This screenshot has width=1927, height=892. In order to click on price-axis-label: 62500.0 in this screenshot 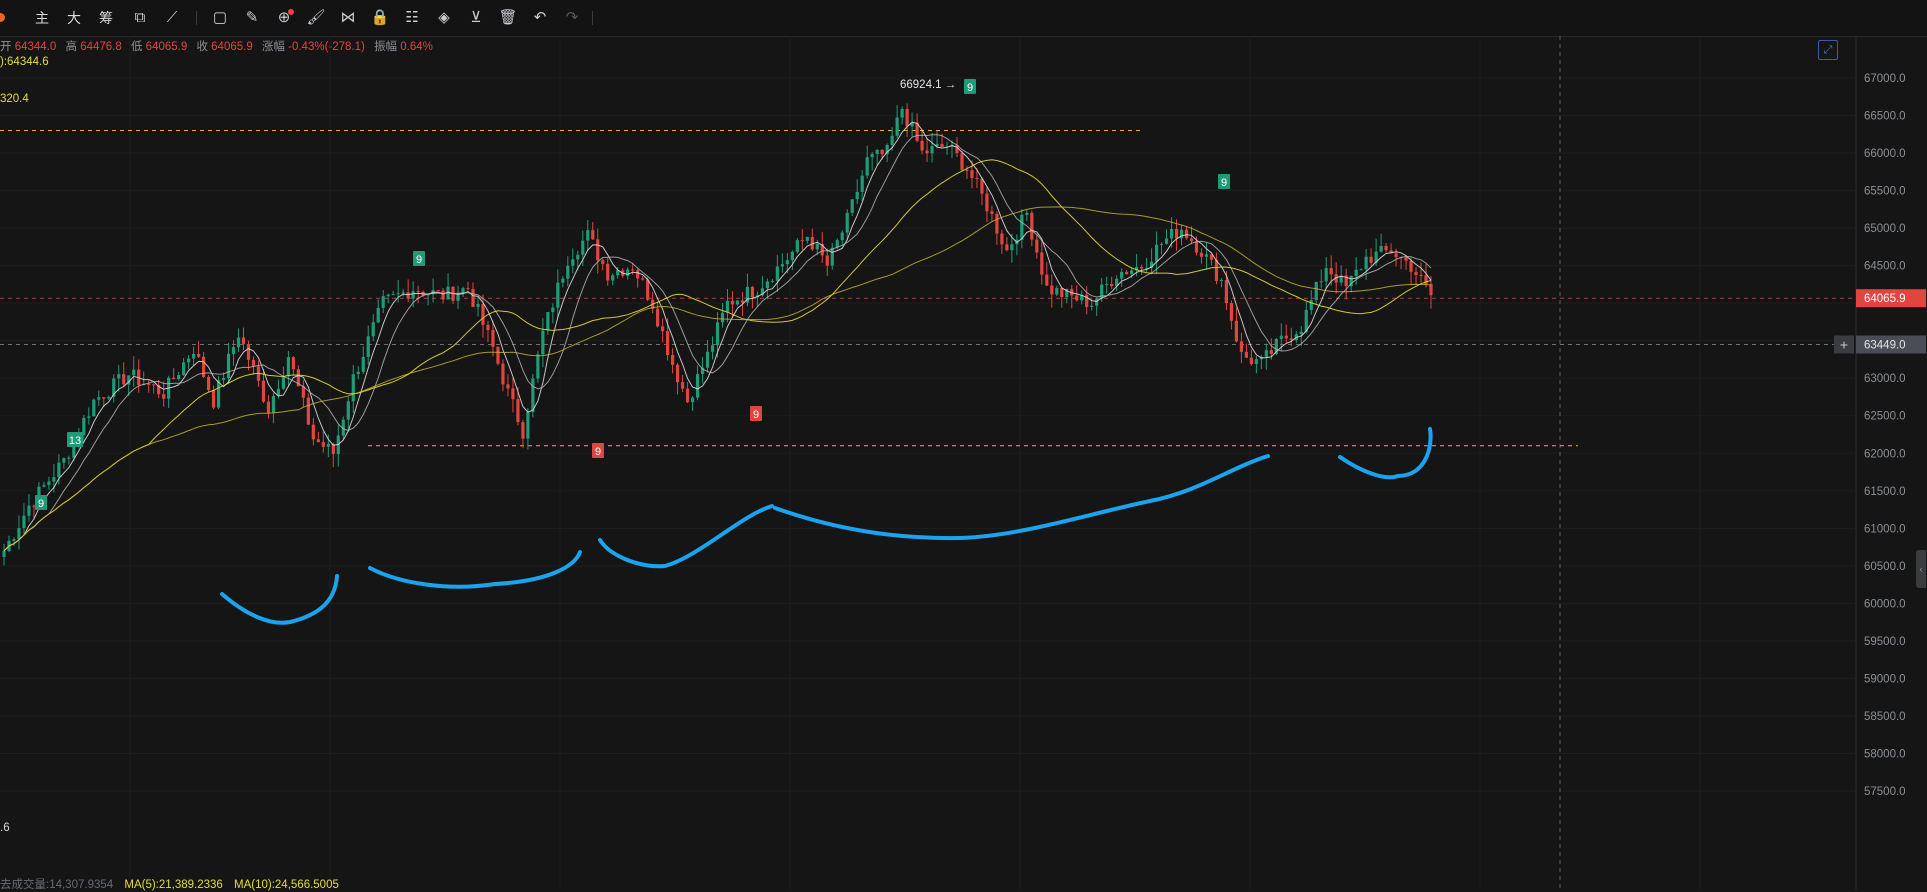, I will do `click(1885, 417)`.